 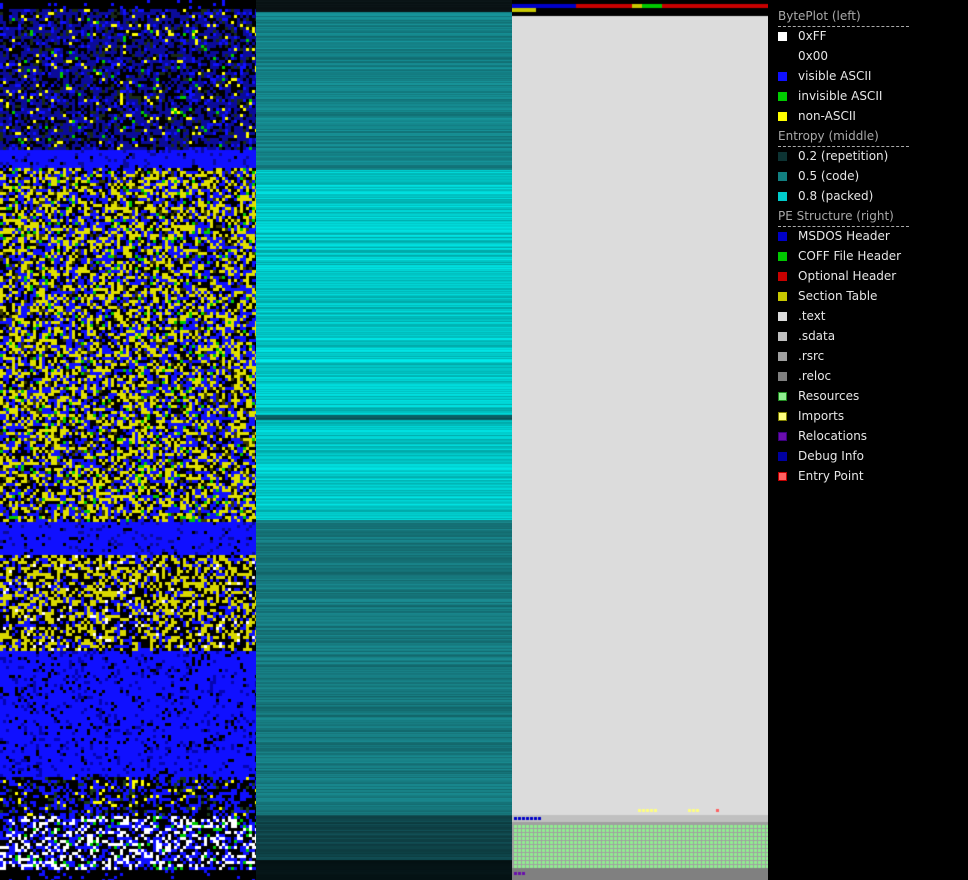 What do you see at coordinates (836, 196) in the screenshot?
I see `legend-label: 0.8 (packed)` at bounding box center [836, 196].